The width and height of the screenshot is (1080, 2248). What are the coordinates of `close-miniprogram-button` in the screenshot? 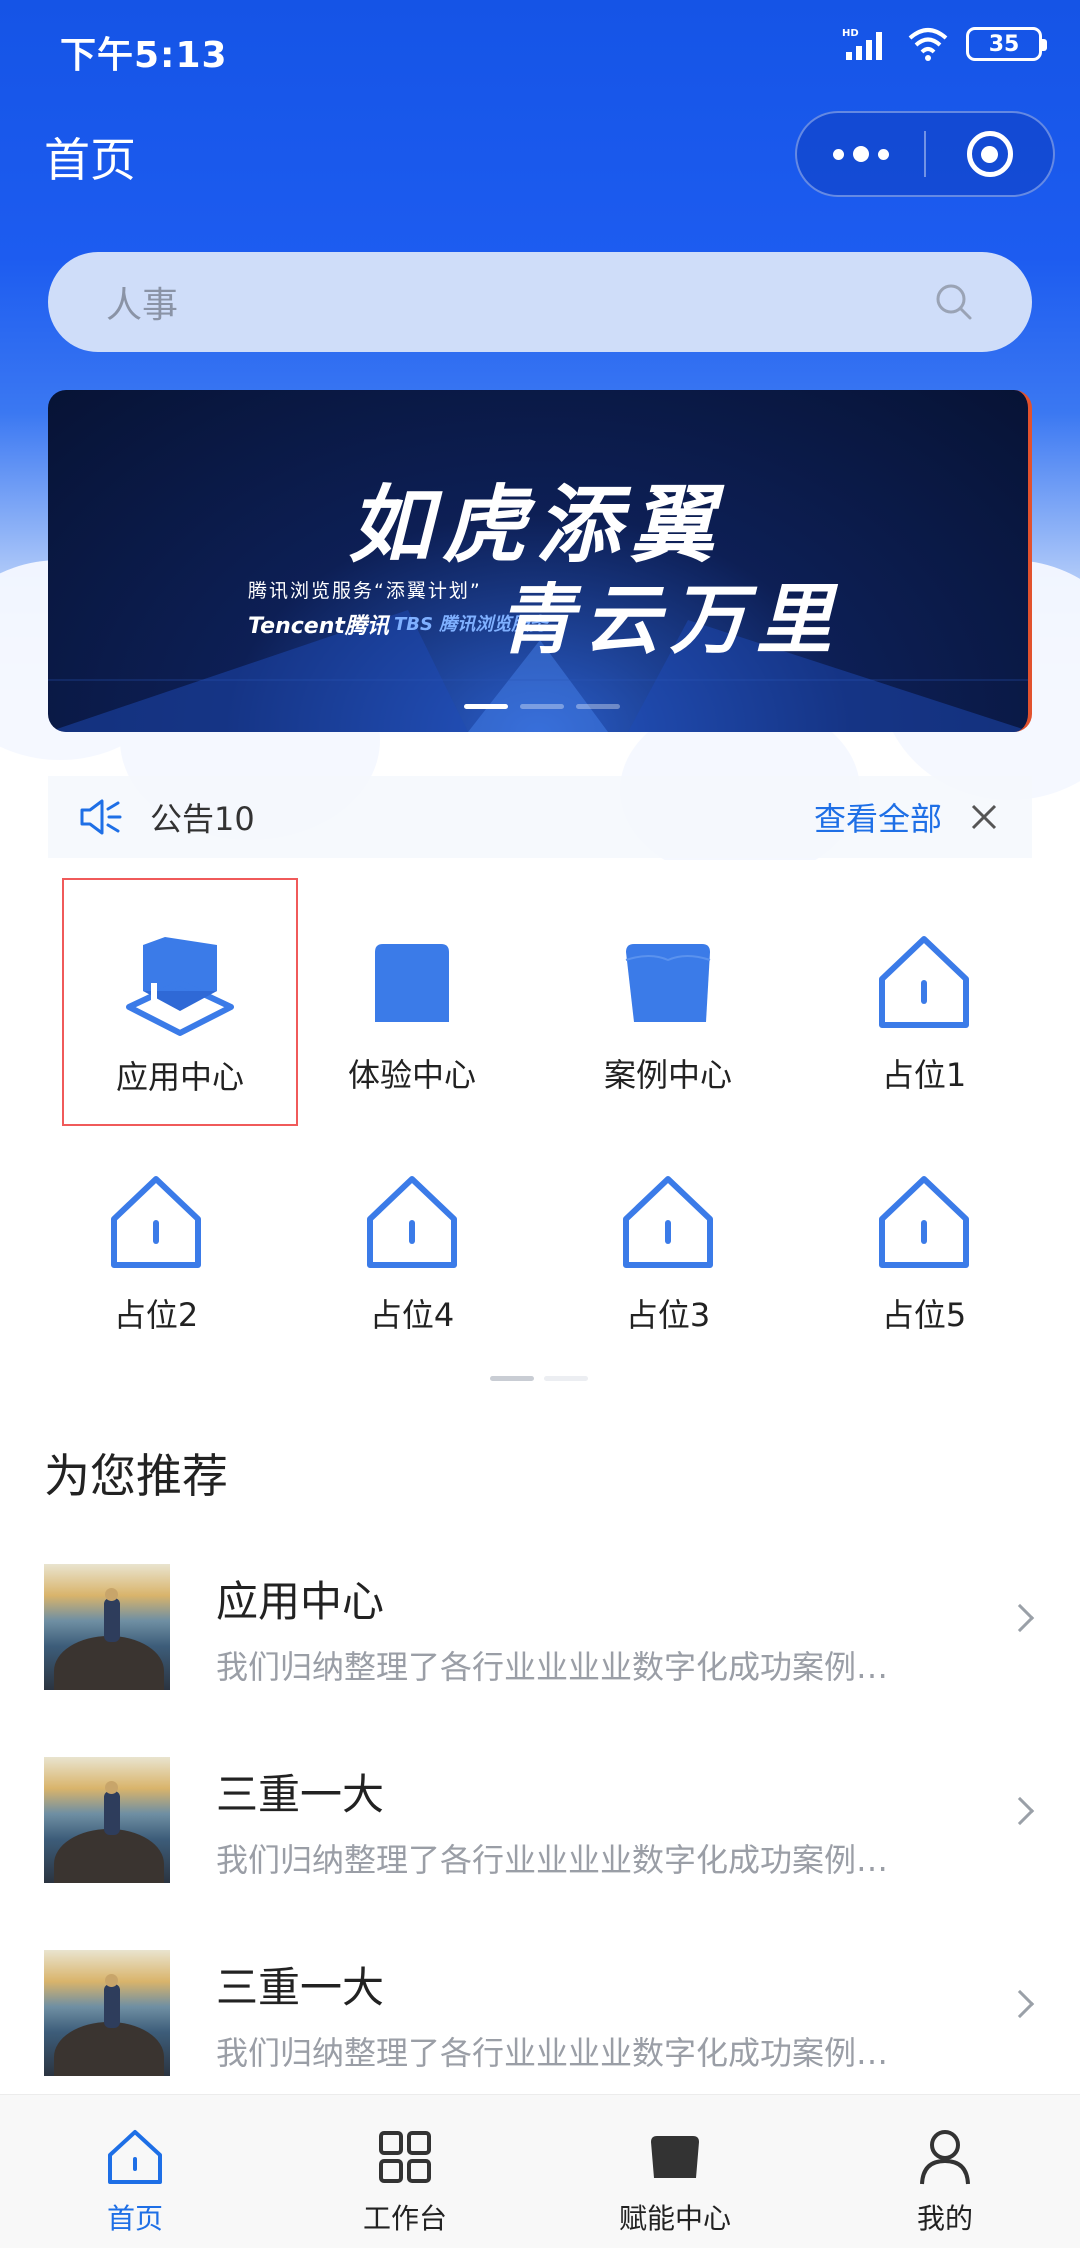 It's located at (989, 154).